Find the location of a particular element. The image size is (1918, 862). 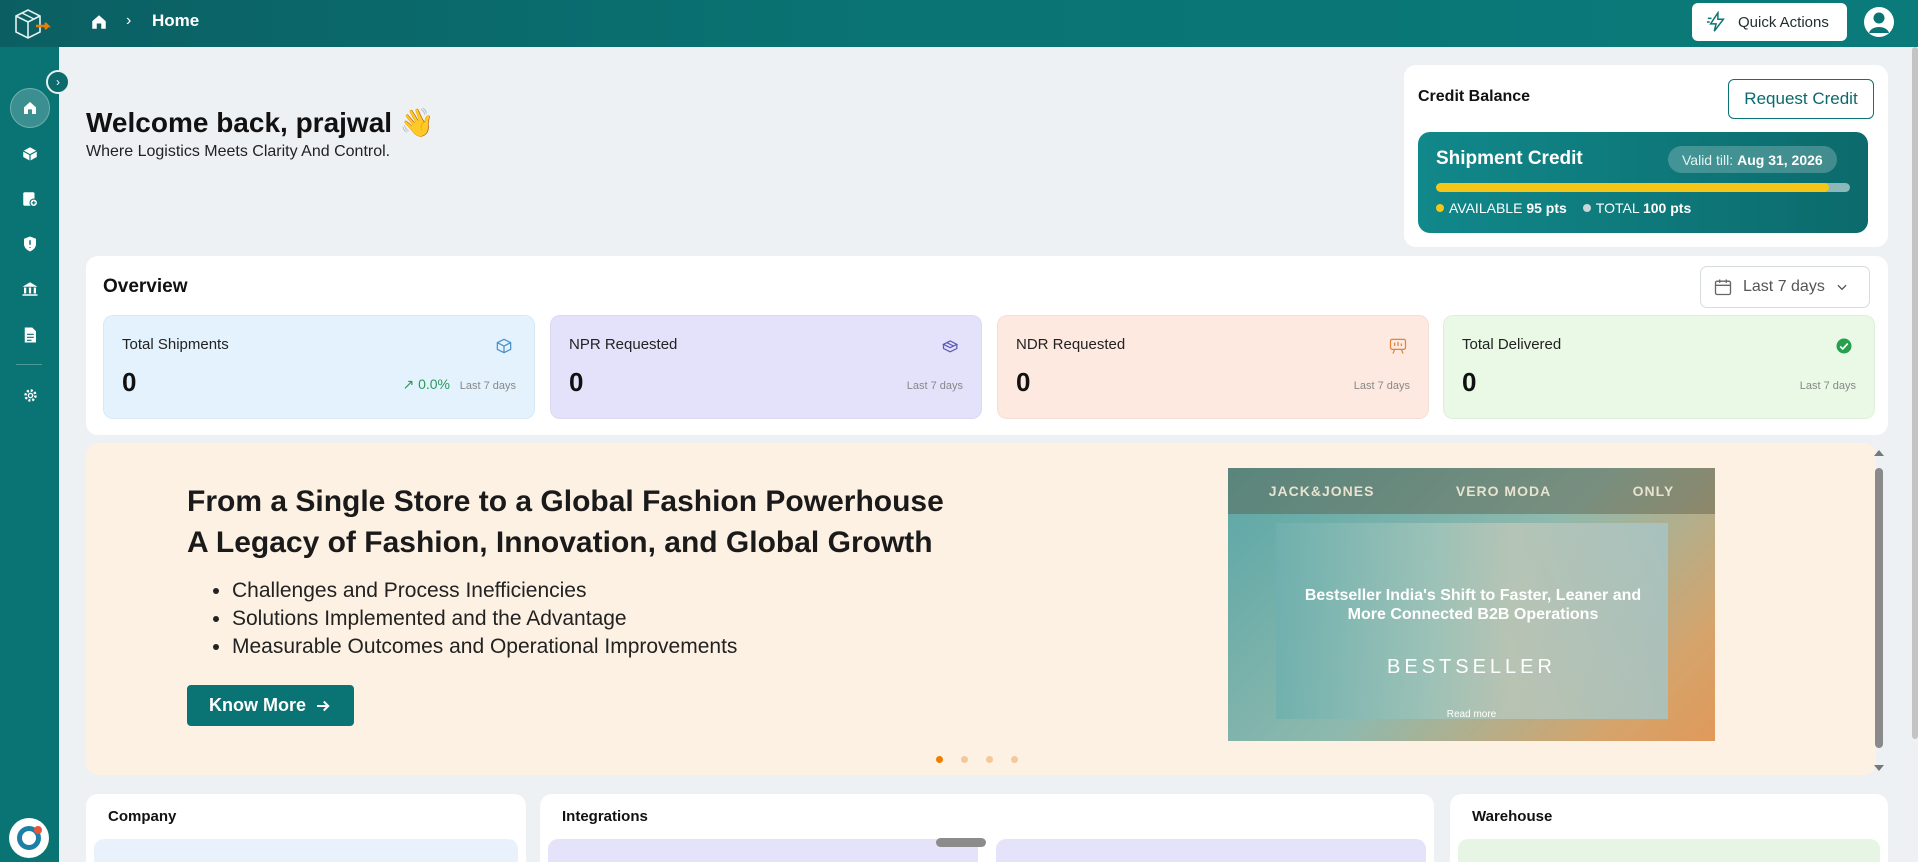

know-more-label: Know More is located at coordinates (257, 705).